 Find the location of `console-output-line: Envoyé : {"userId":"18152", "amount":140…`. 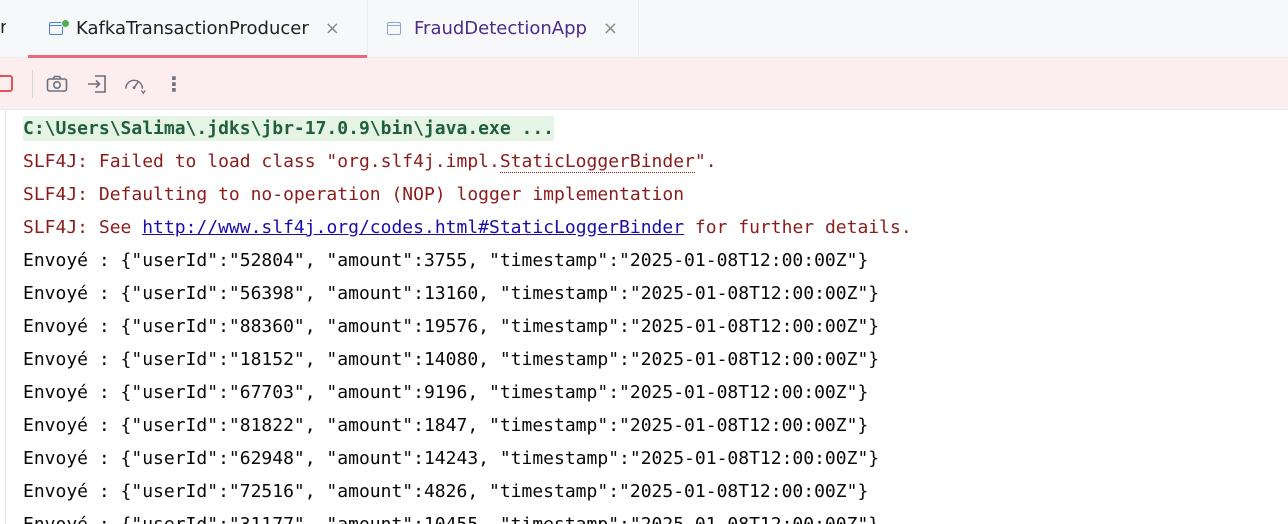

console-output-line: Envoyé : {"userId":"18152", "amount":140… is located at coordinates (451, 359).